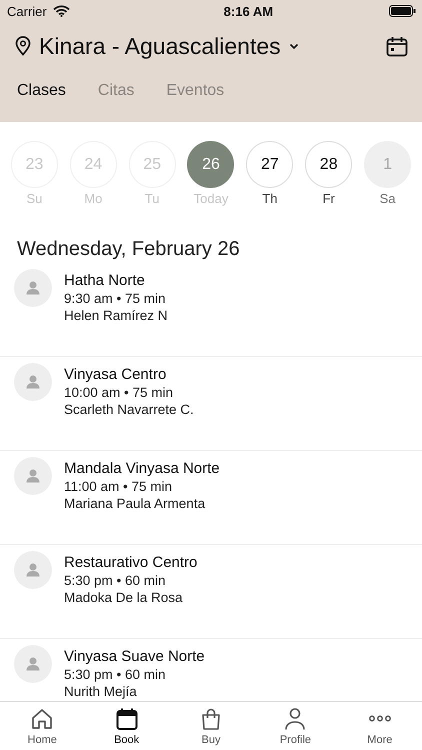 This screenshot has height=750, width=422. Describe the element at coordinates (402, 11) in the screenshot. I see `battery-icon` at that location.